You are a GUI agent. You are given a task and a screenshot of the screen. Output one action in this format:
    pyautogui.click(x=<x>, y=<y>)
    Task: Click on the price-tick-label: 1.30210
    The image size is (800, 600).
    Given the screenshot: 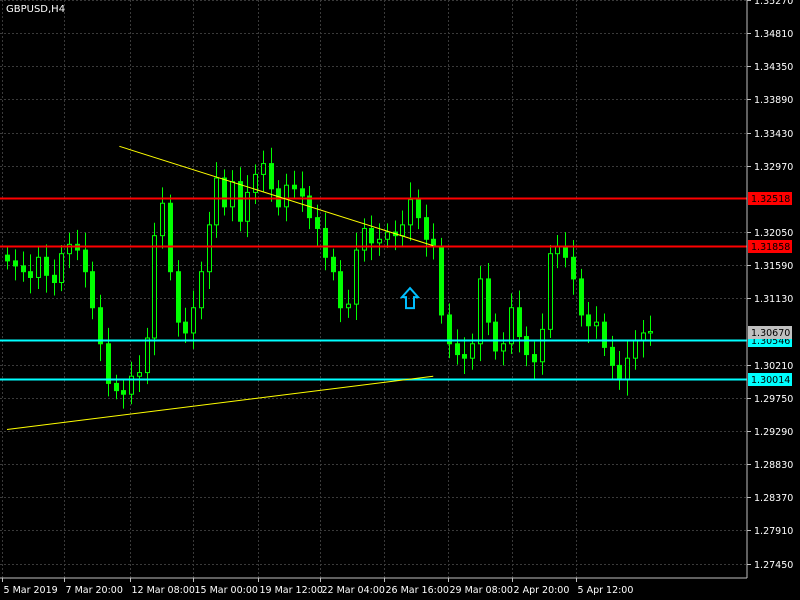 What is the action you would take?
    pyautogui.click(x=773, y=366)
    